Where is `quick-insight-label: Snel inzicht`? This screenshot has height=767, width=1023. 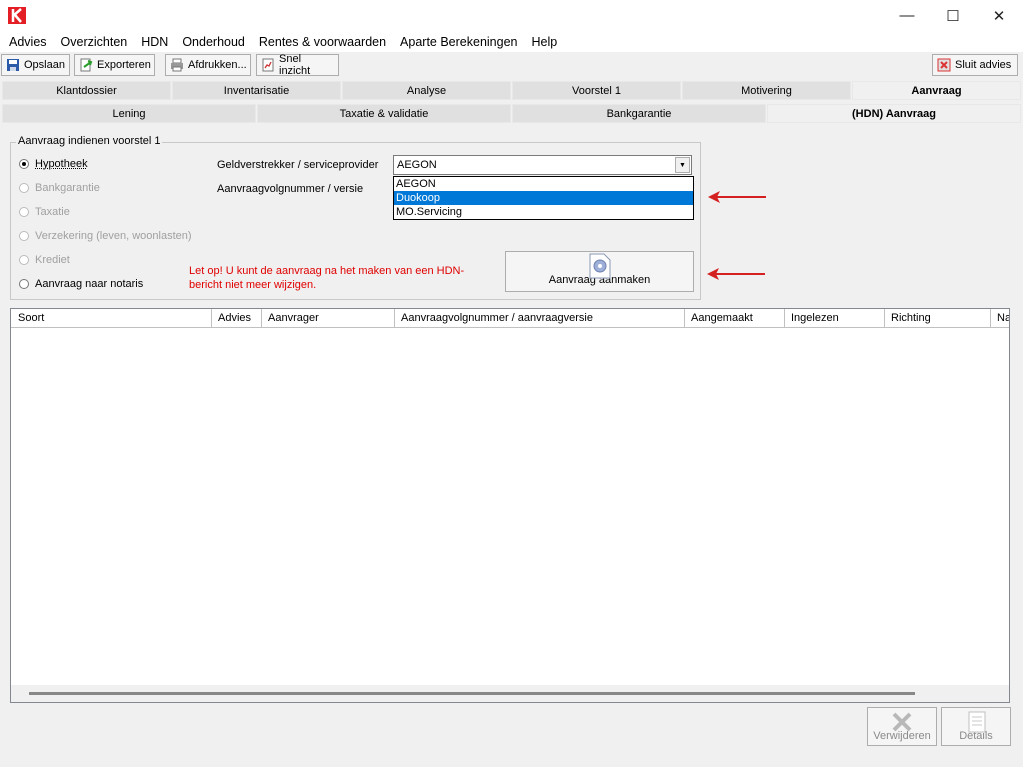 quick-insight-label: Snel inzicht is located at coordinates (295, 65).